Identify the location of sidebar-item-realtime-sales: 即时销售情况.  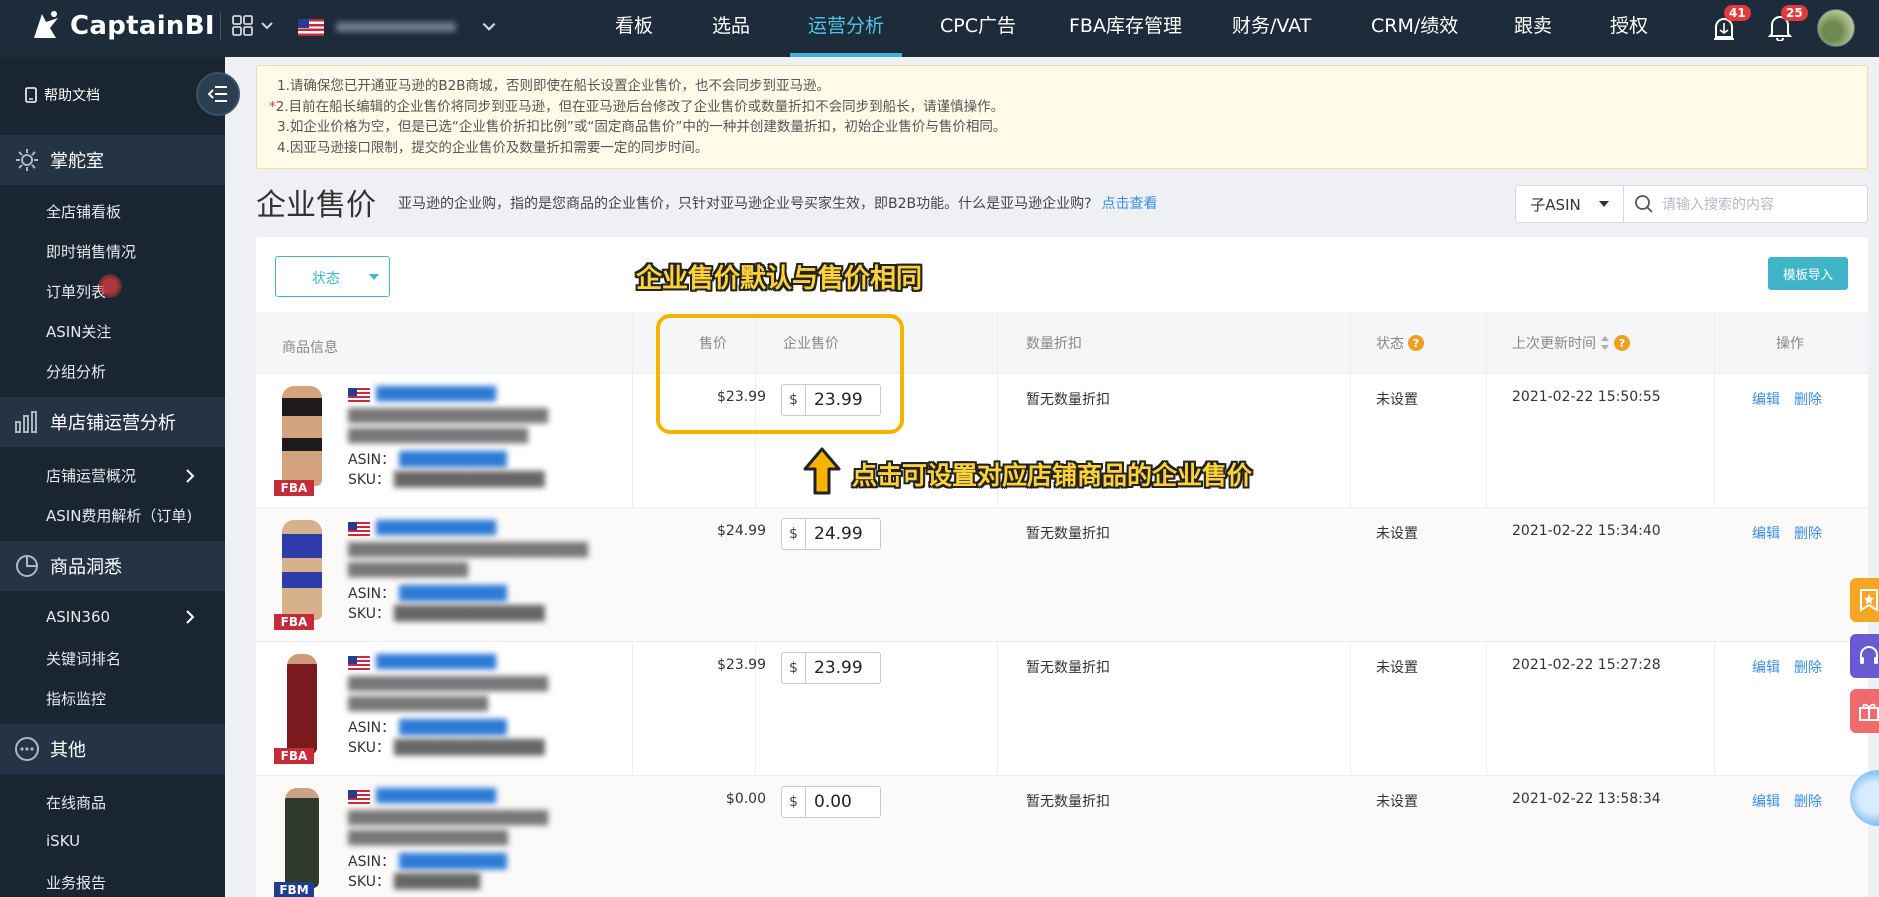
(121, 251).